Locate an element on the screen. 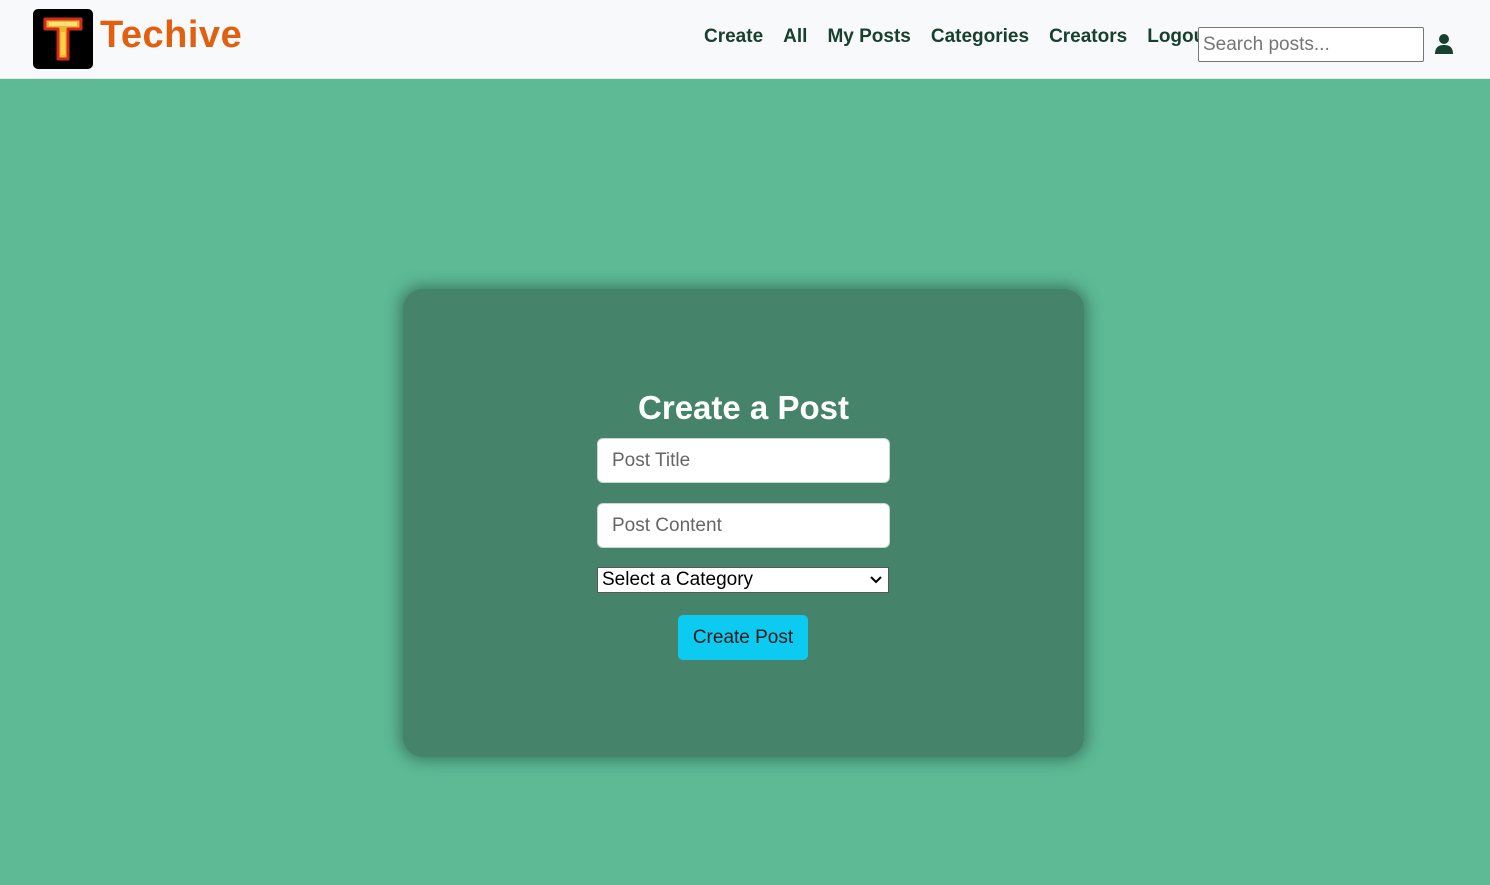 Image resolution: width=1490 pixels, height=885 pixels. post-title-input is located at coordinates (743, 460).